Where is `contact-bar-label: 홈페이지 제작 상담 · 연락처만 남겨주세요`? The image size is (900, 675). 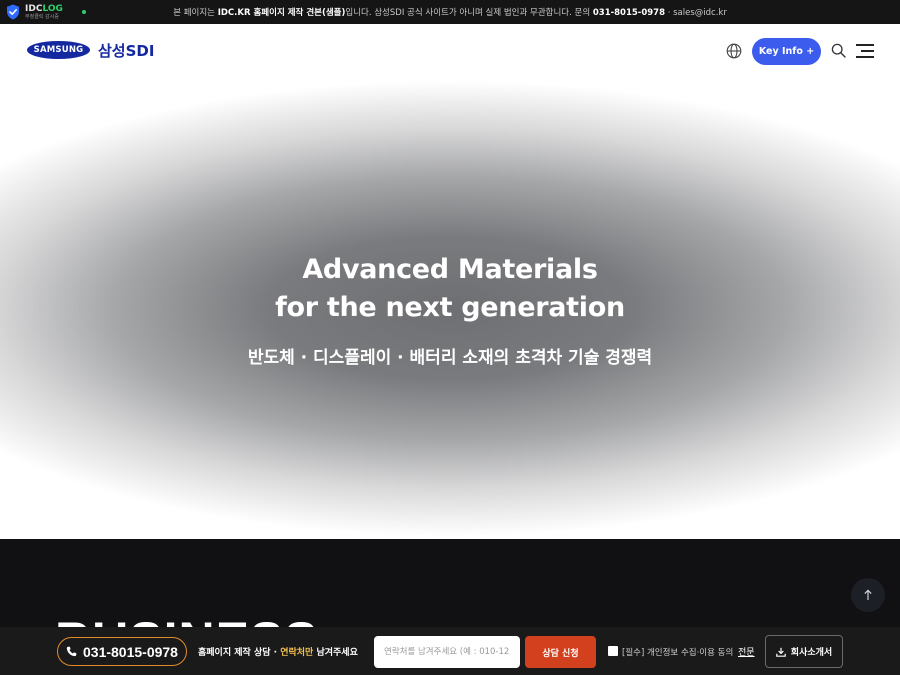 contact-bar-label: 홈페이지 제작 상담 · 연락처만 남겨주세요 is located at coordinates (278, 651).